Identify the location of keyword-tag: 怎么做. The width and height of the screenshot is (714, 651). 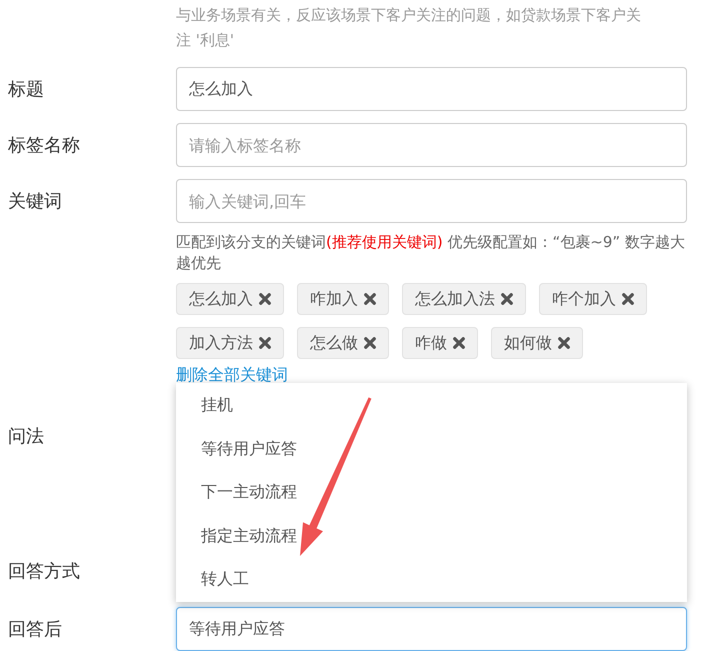
(343, 343).